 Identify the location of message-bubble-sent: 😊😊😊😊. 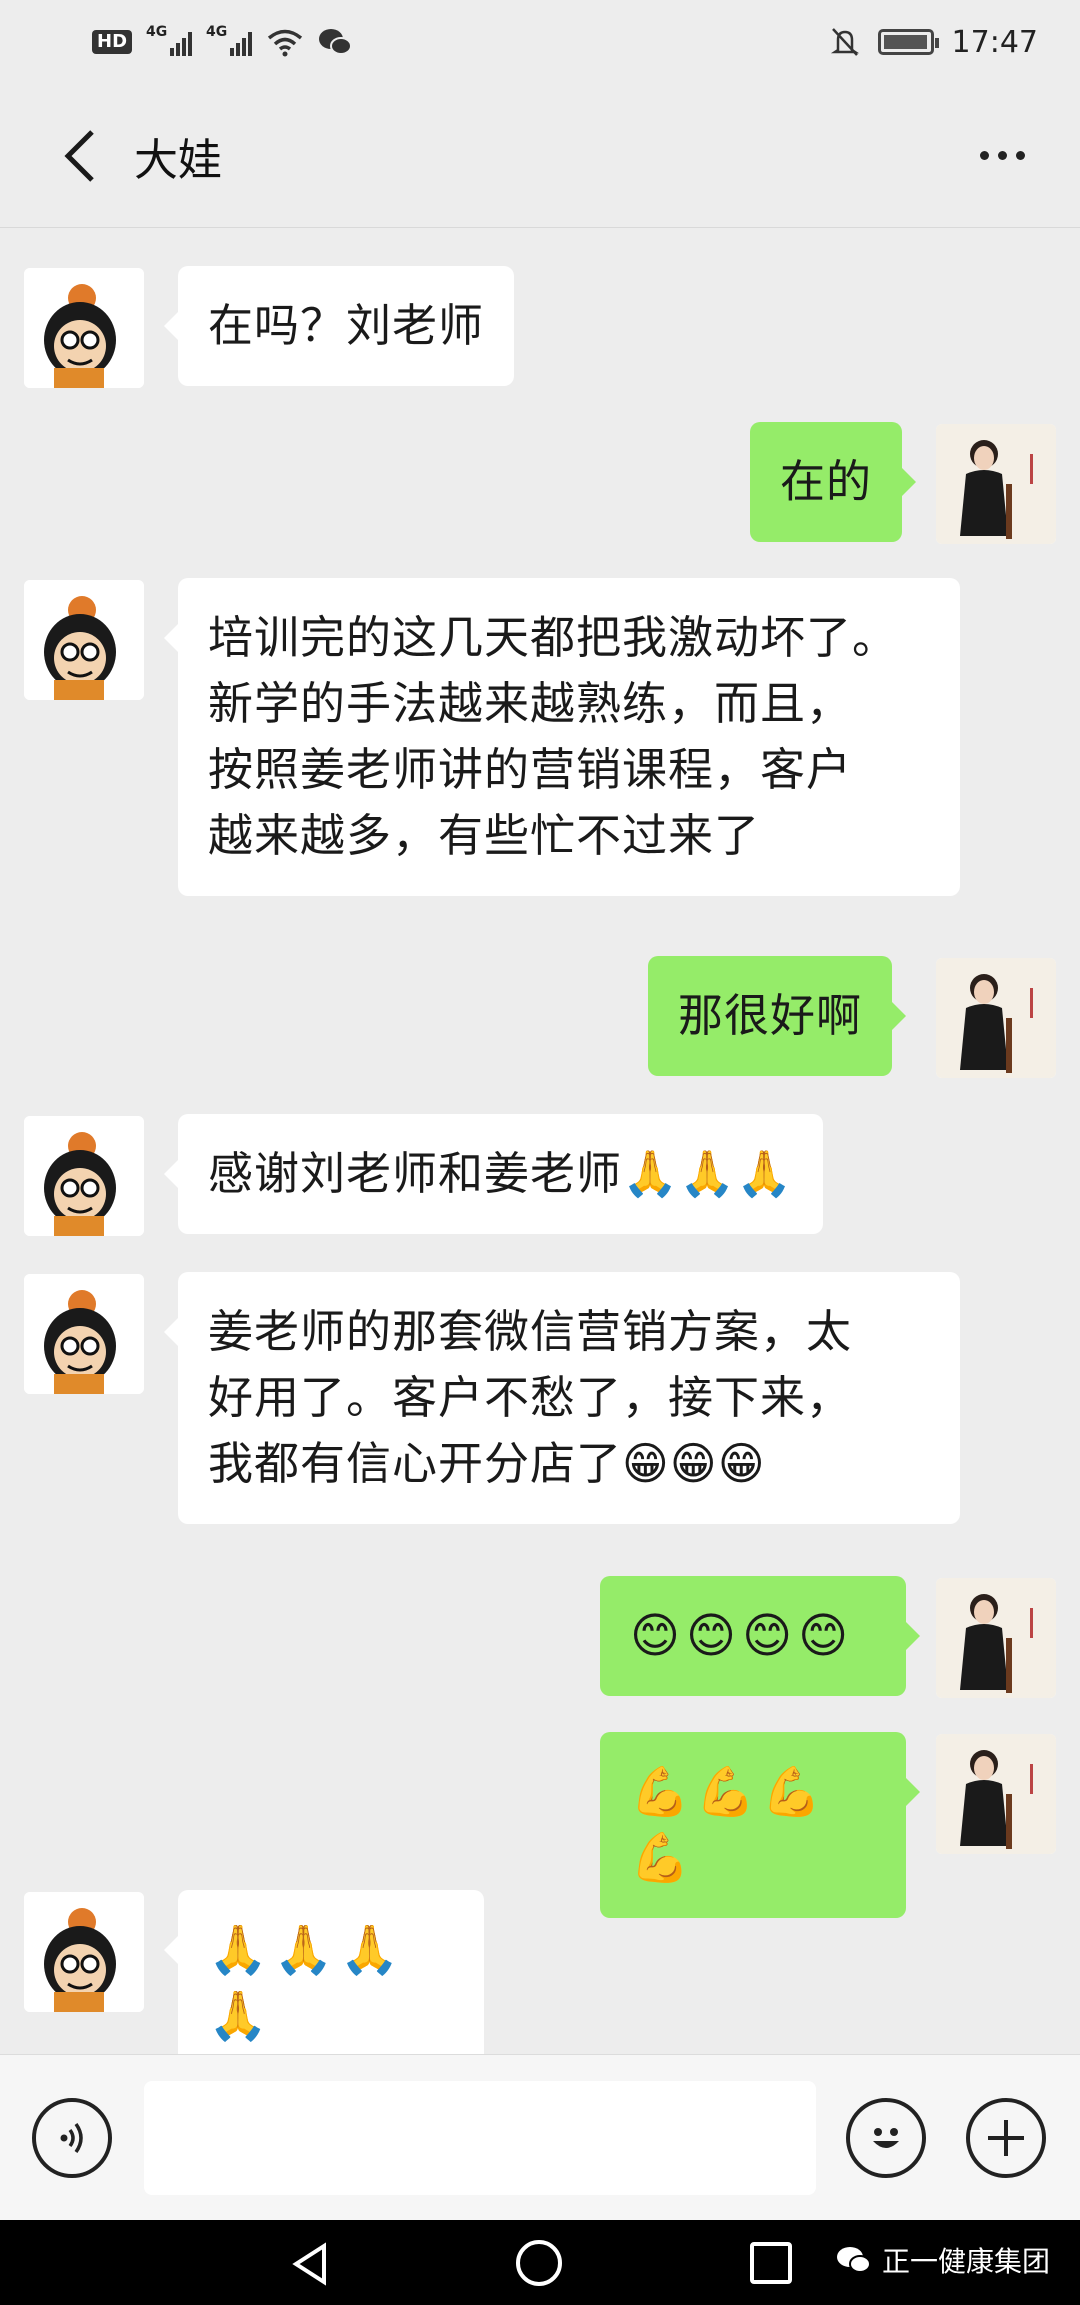
(760, 1636).